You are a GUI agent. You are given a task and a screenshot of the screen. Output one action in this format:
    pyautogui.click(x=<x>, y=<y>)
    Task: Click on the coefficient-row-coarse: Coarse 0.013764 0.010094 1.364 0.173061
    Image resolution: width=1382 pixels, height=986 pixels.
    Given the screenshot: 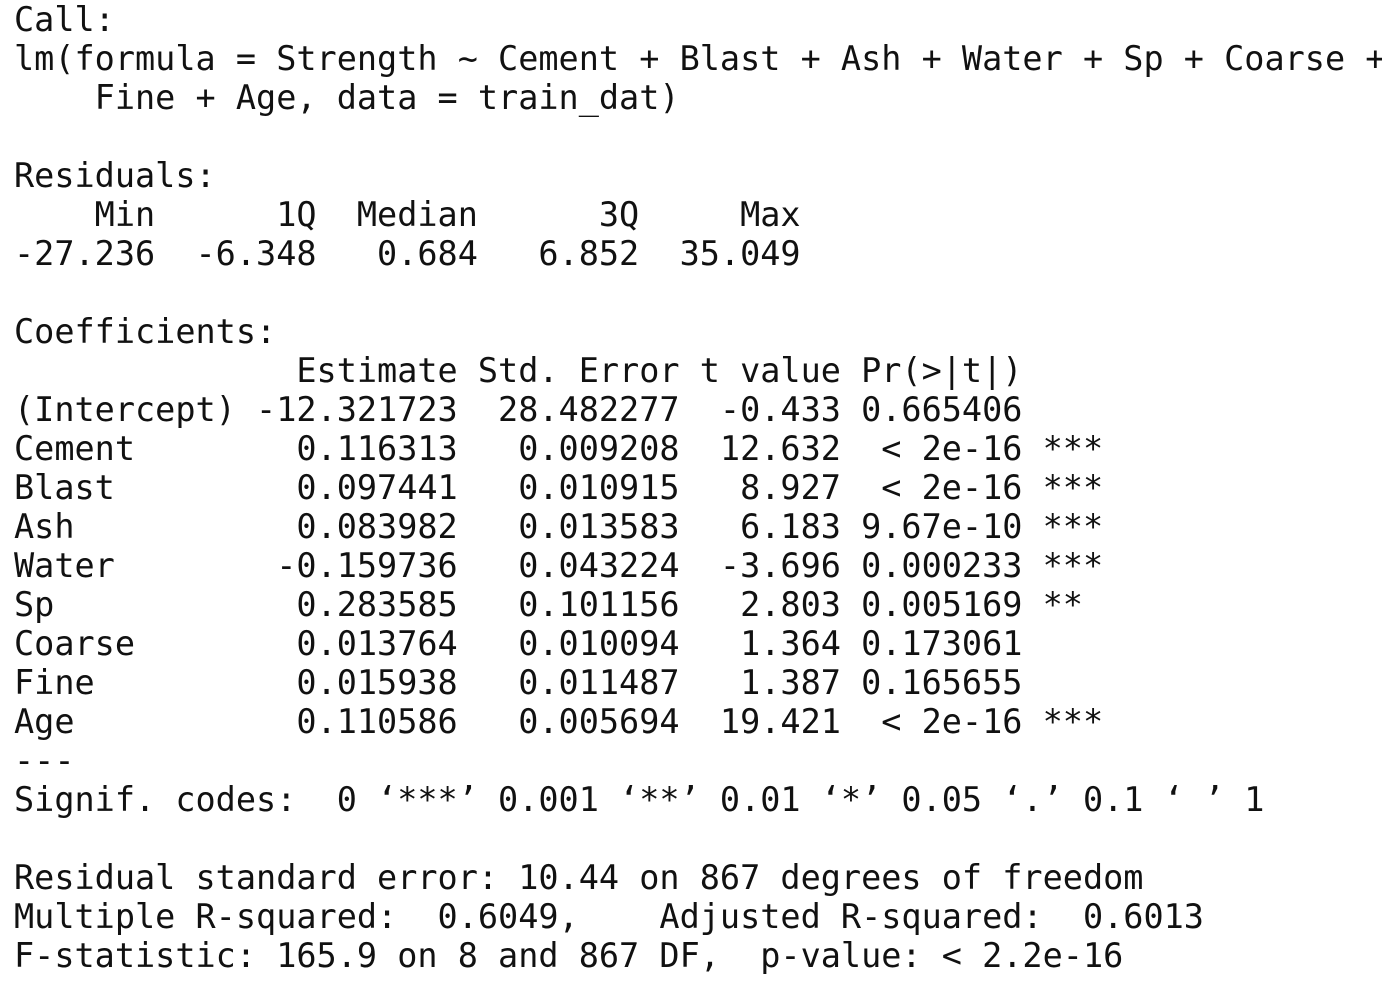 What is the action you would take?
    pyautogui.click(x=559, y=643)
    